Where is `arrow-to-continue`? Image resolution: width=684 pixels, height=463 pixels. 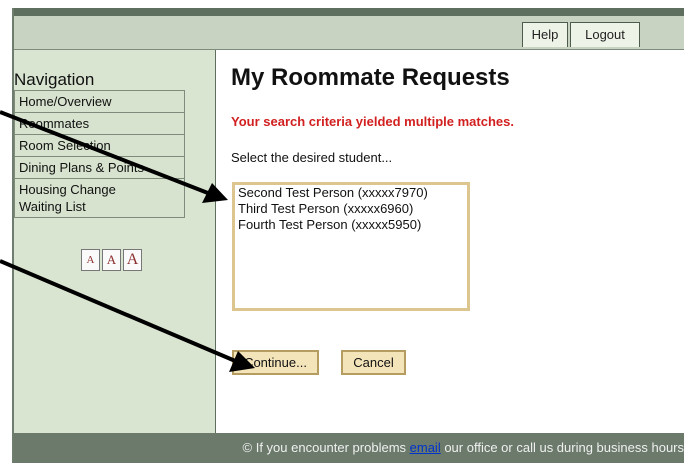
arrow-to-continue is located at coordinates (120, 312).